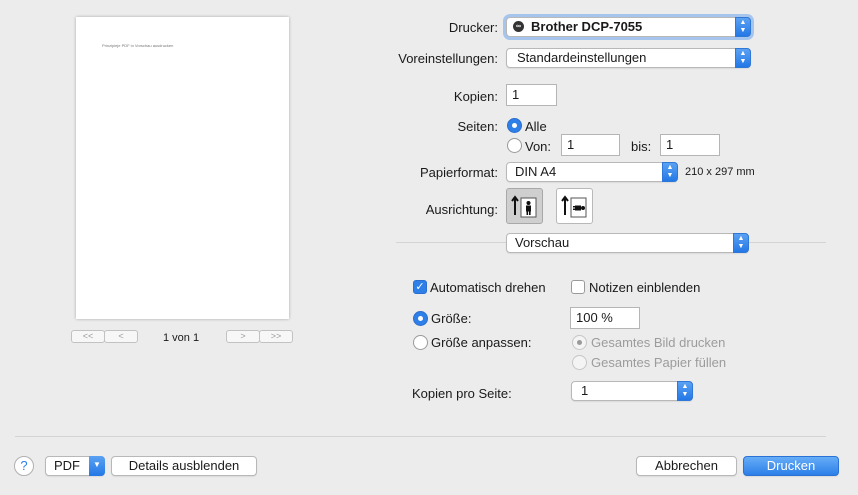  What do you see at coordinates (690, 145) in the screenshot?
I see `pages-to-input: 1` at bounding box center [690, 145].